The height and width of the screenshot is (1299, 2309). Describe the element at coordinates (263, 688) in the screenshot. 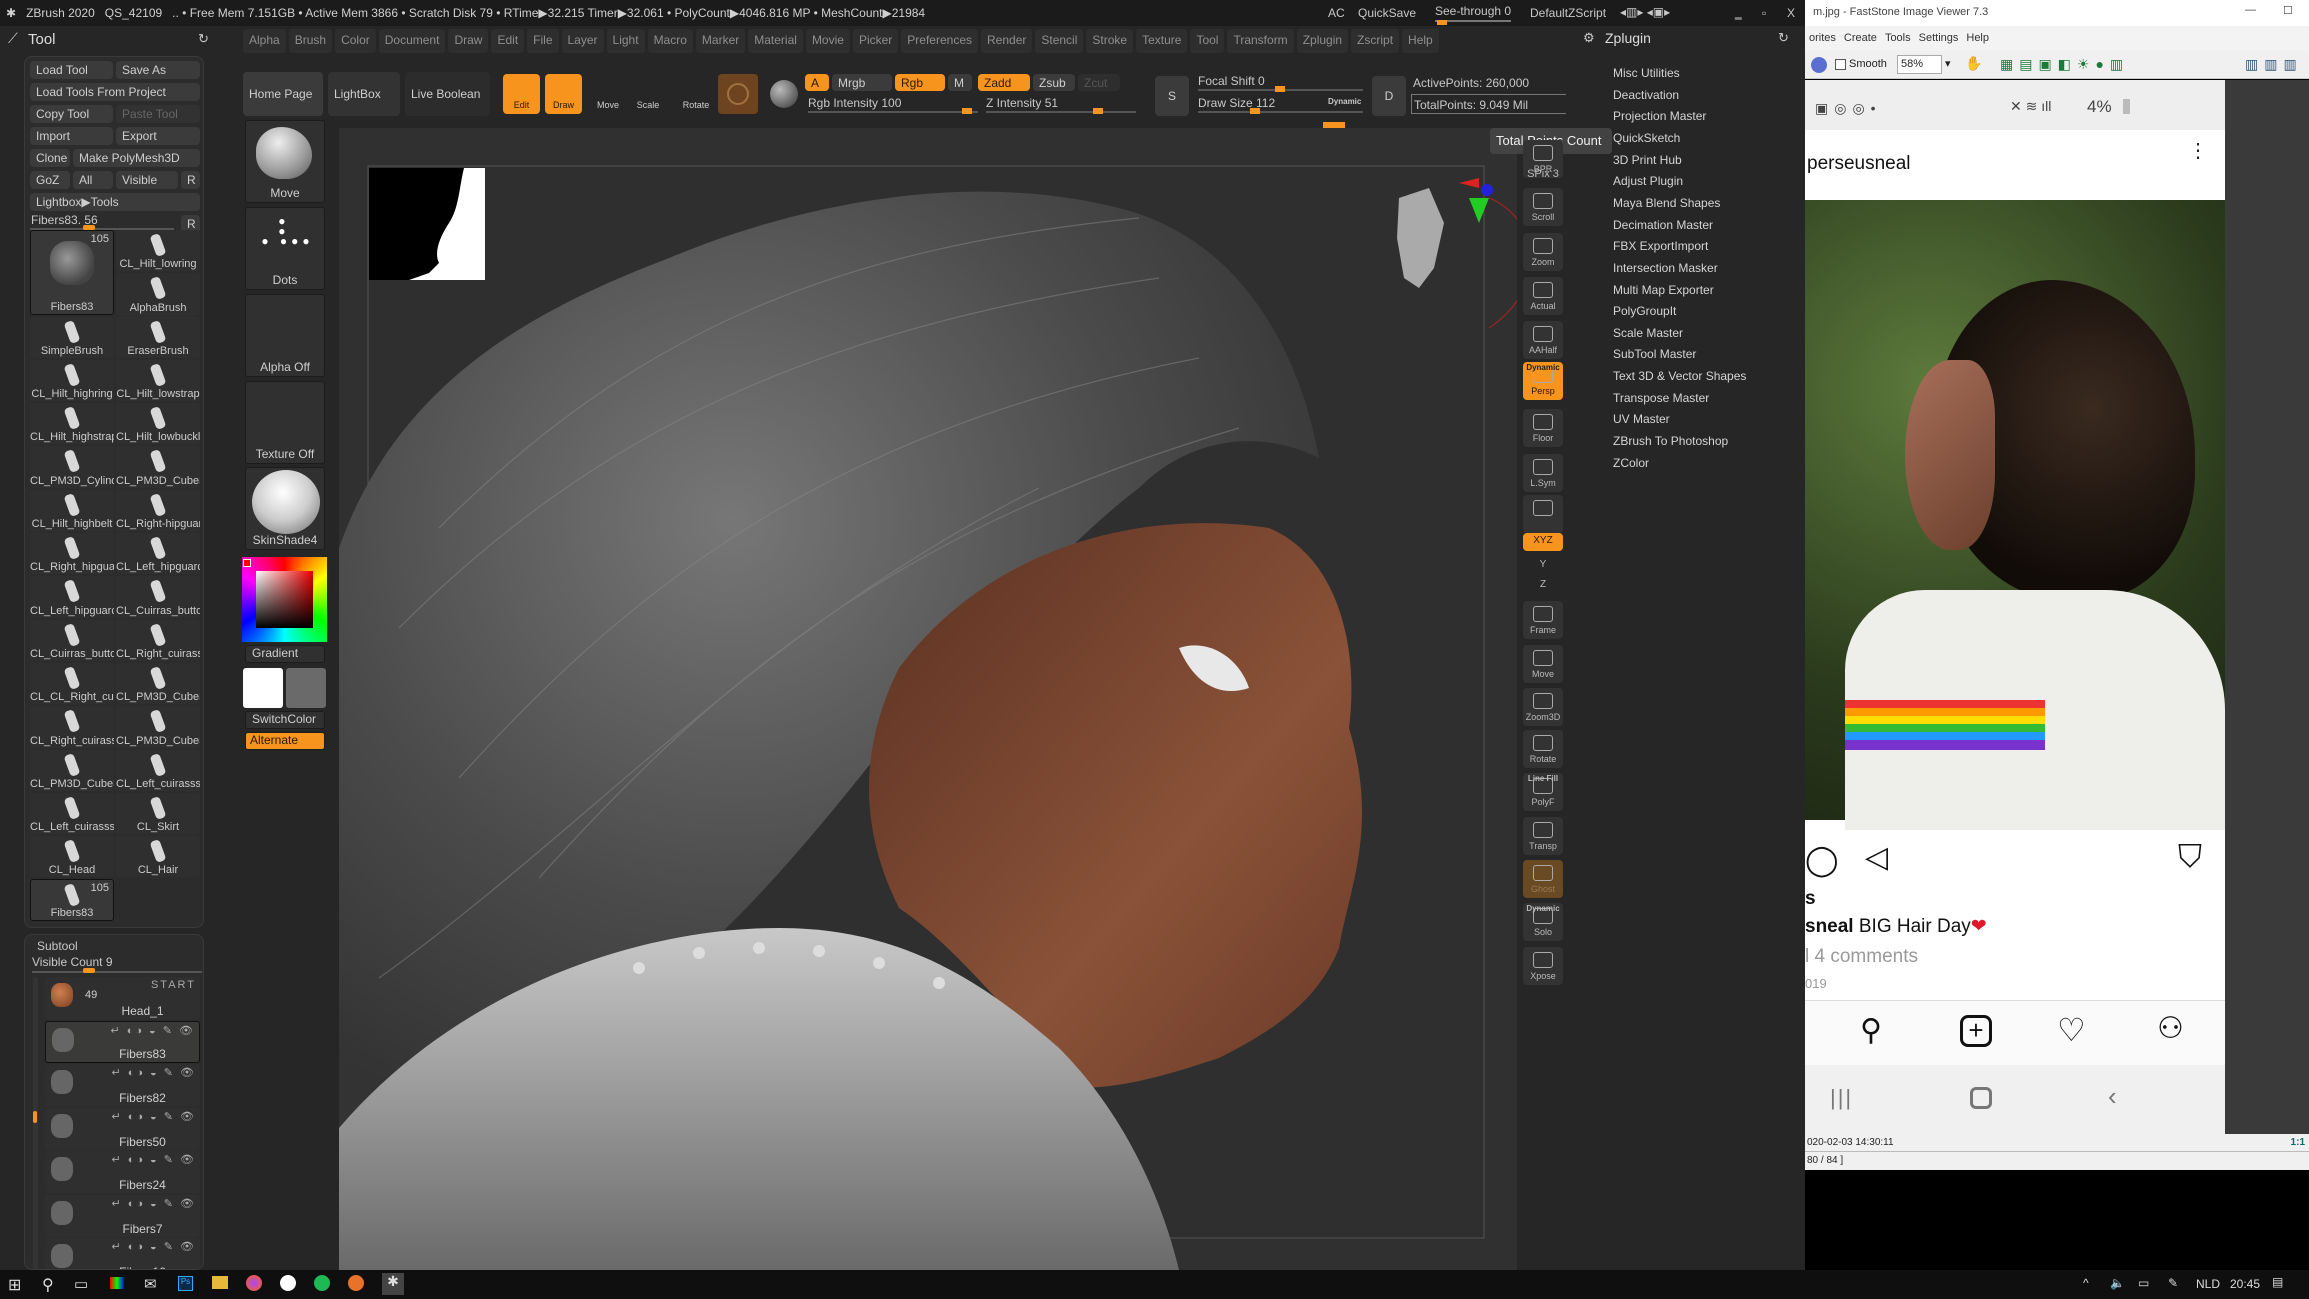

I see `main-color-swatch` at that location.